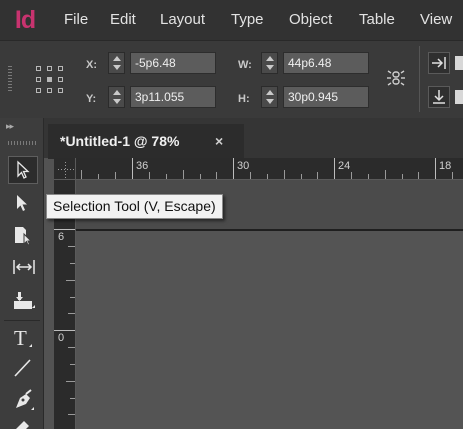  I want to click on menu-layout: Layout, so click(182, 20).